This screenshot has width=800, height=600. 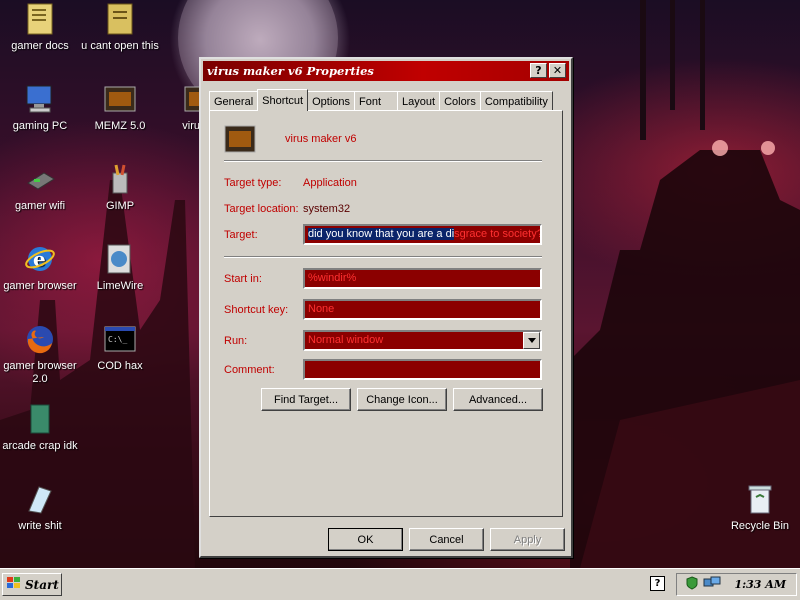 What do you see at coordinates (422, 309) in the screenshot?
I see `shortcut-key-input: None` at bounding box center [422, 309].